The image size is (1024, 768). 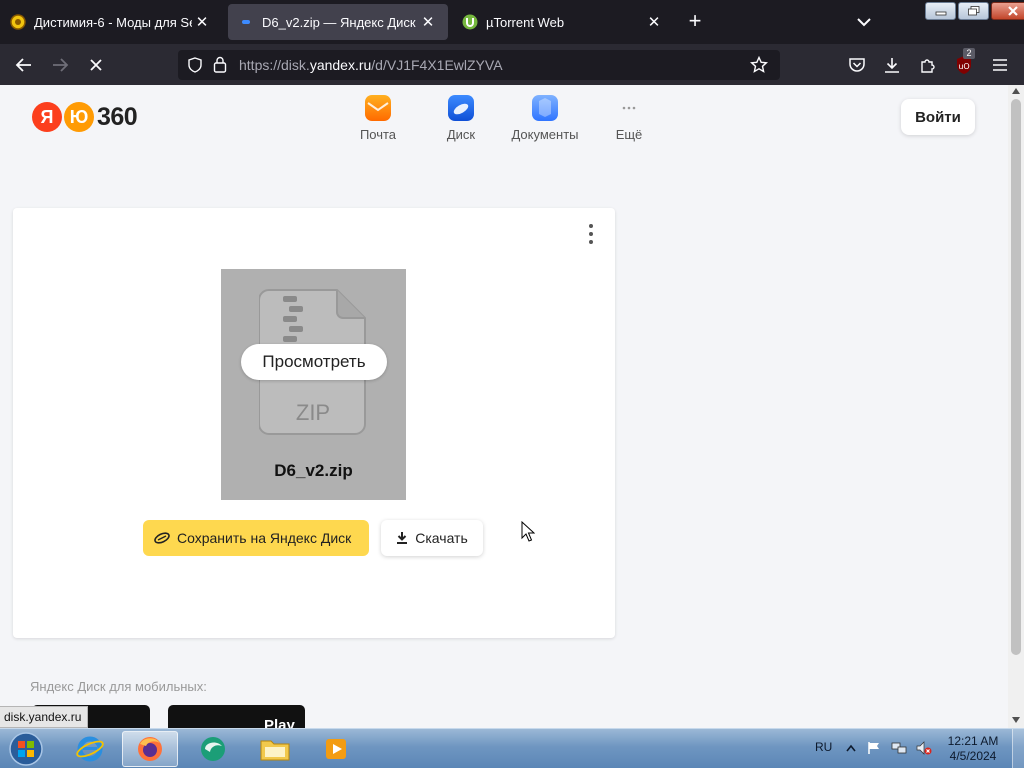 I want to click on service-more: Ещё, so click(x=629, y=118).